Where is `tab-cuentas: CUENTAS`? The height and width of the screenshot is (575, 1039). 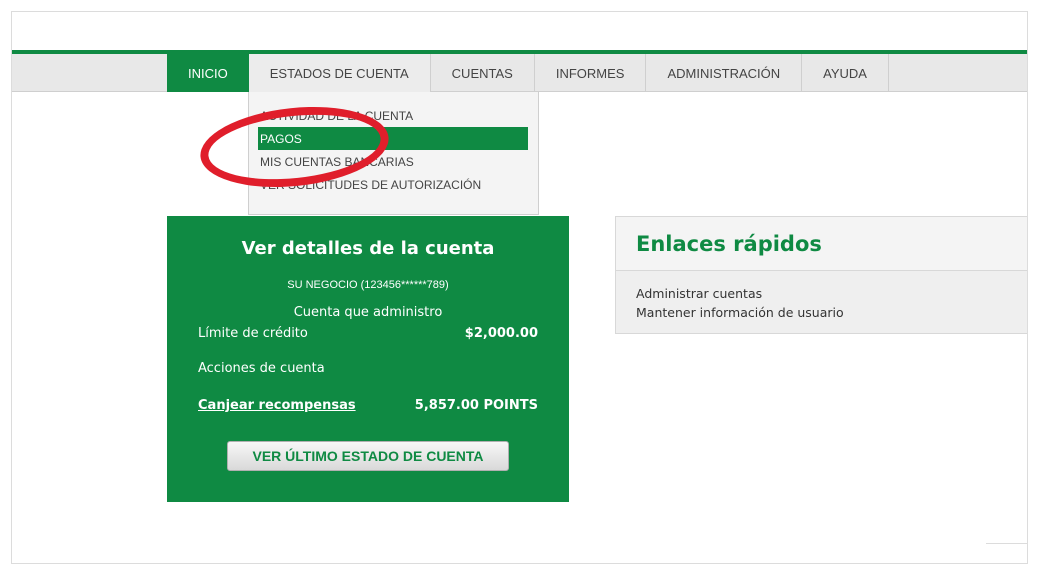 tab-cuentas: CUENTAS is located at coordinates (483, 73).